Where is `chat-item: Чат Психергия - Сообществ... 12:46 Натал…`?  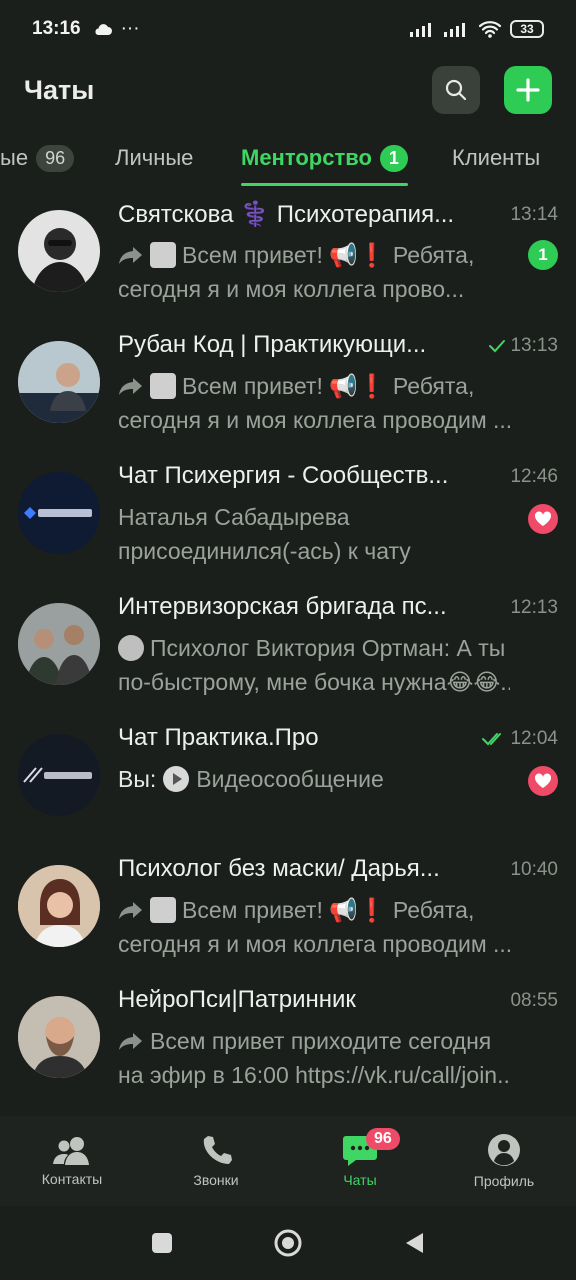
chat-item: Чат Психергия - Сообществ... 12:46 Натал… is located at coordinates (288, 513).